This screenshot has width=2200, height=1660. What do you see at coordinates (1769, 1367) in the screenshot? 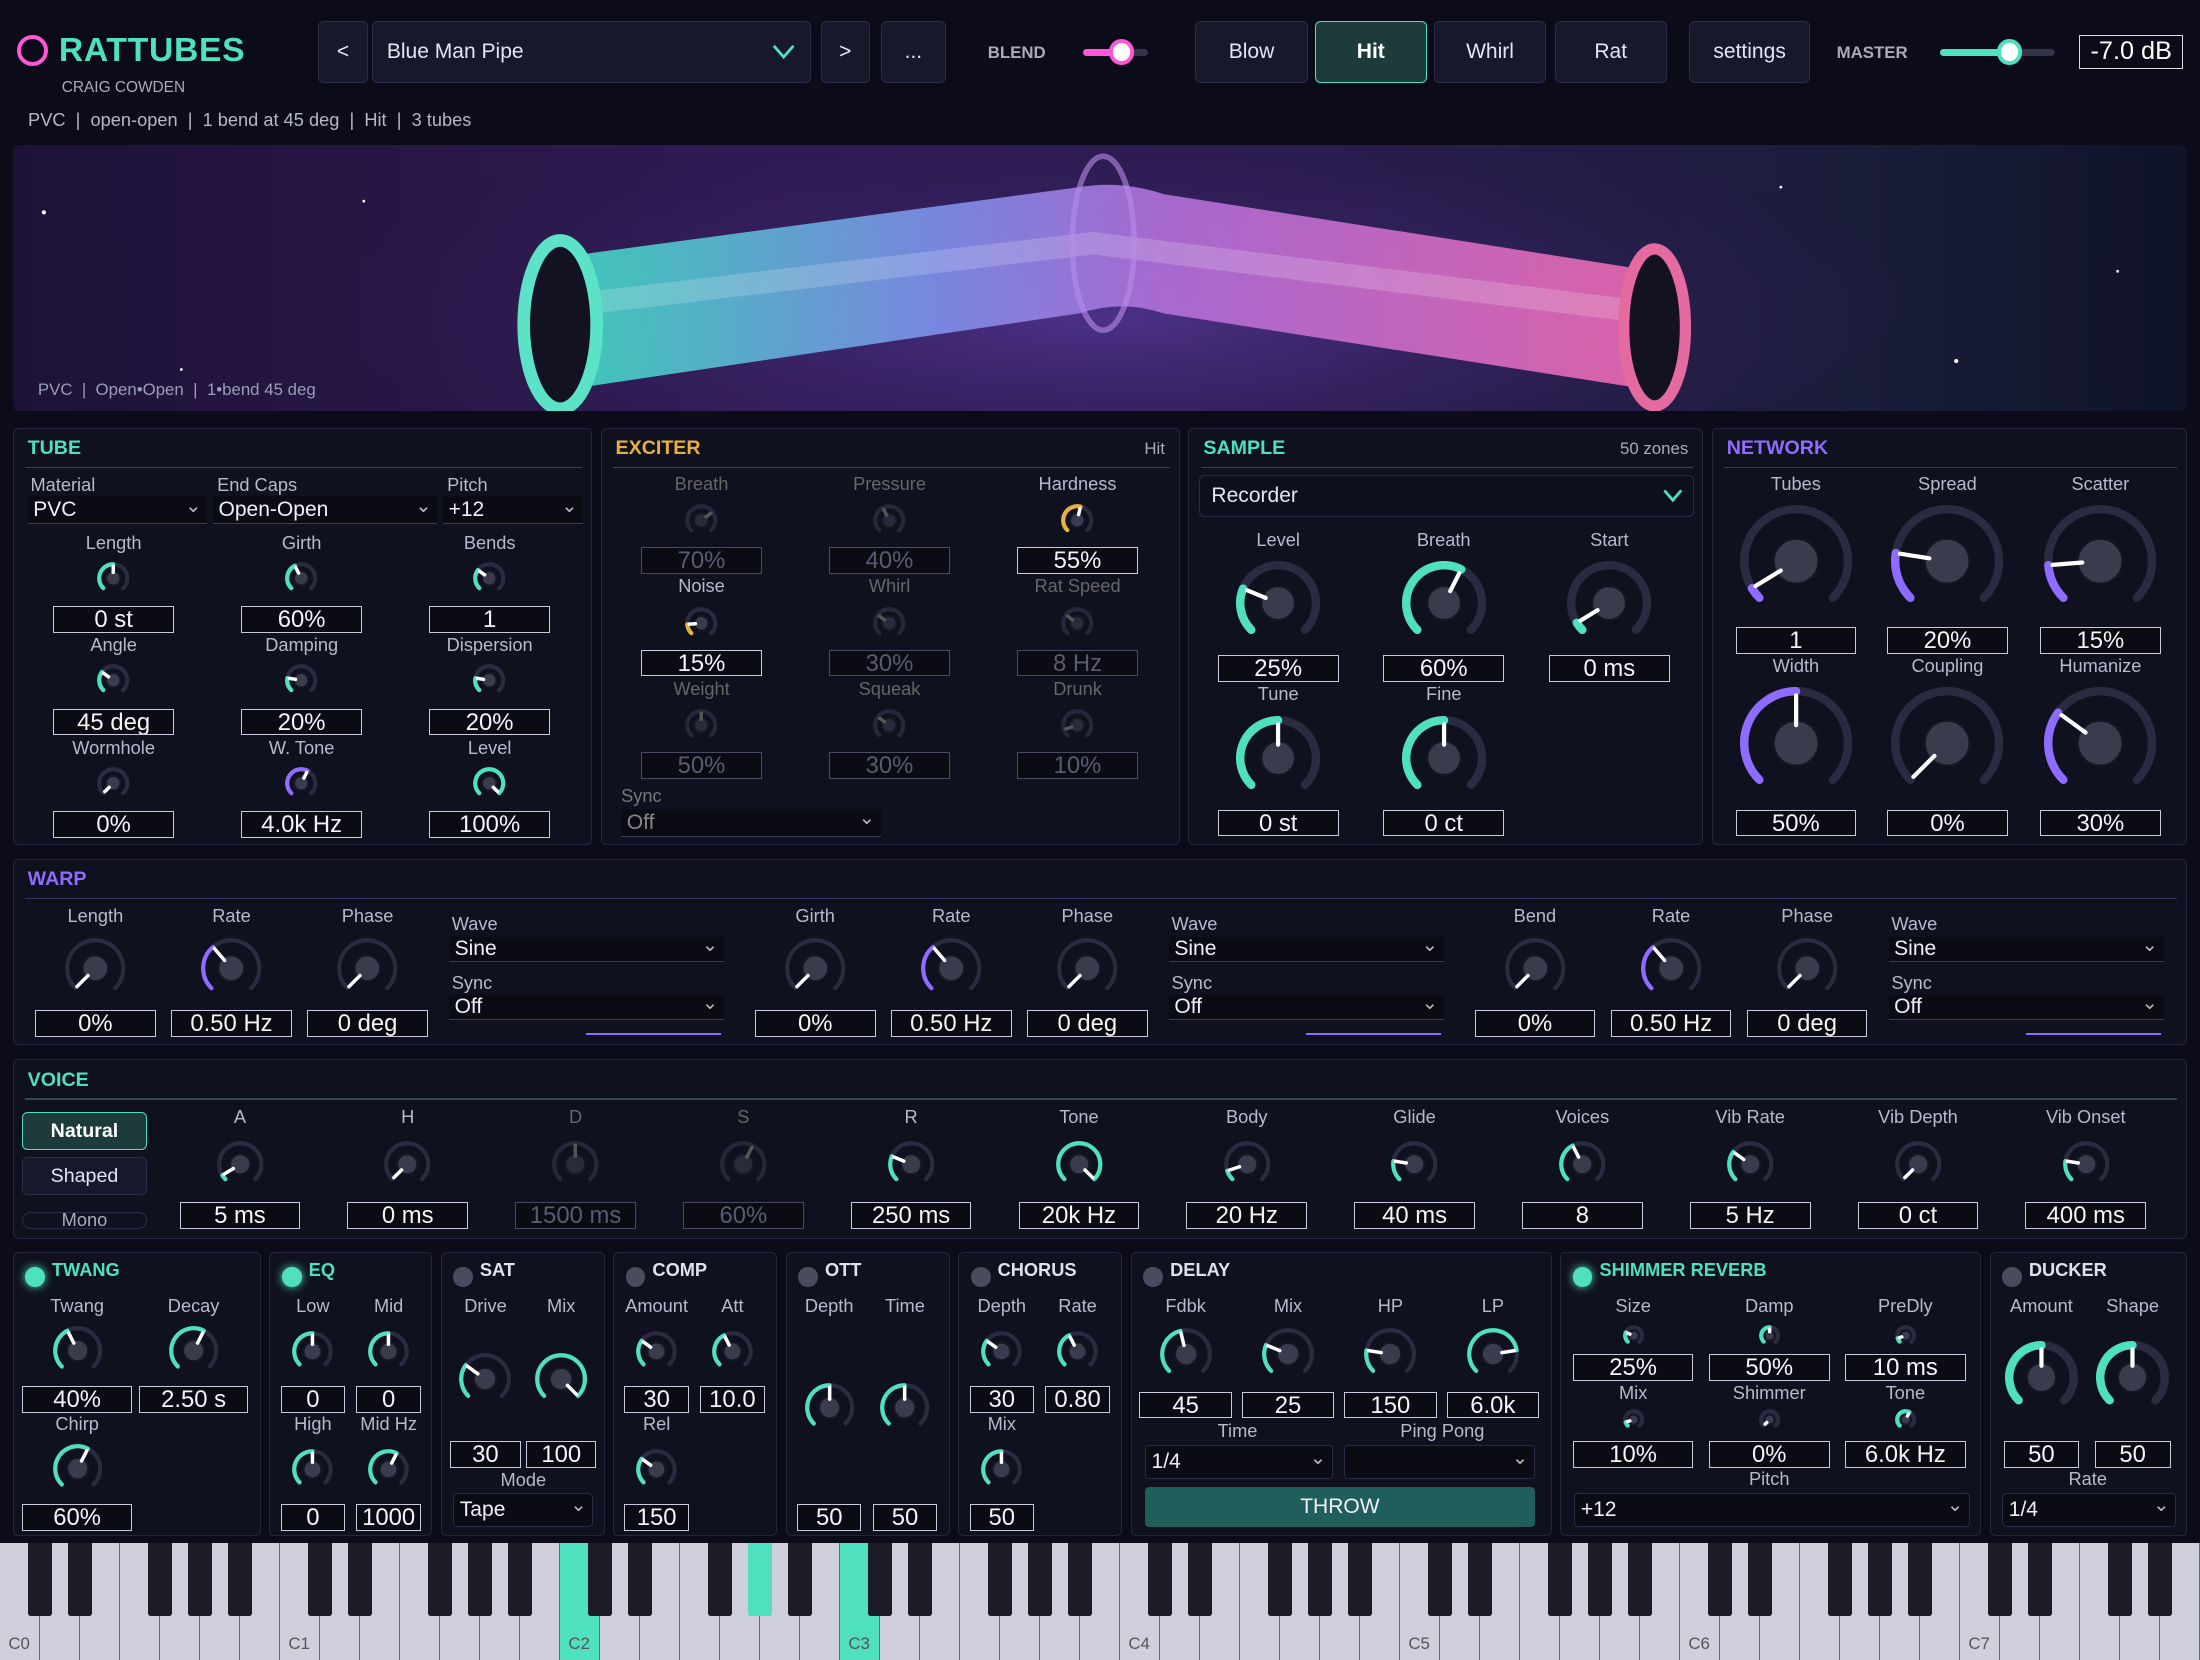
I see `reverb-damp-value: 50%` at bounding box center [1769, 1367].